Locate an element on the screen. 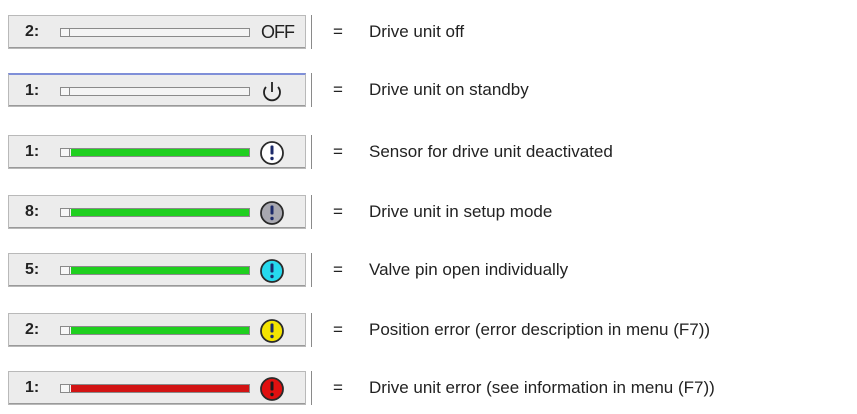 The height and width of the screenshot is (414, 857). legend-description: Drive unit off is located at coordinates (417, 31).